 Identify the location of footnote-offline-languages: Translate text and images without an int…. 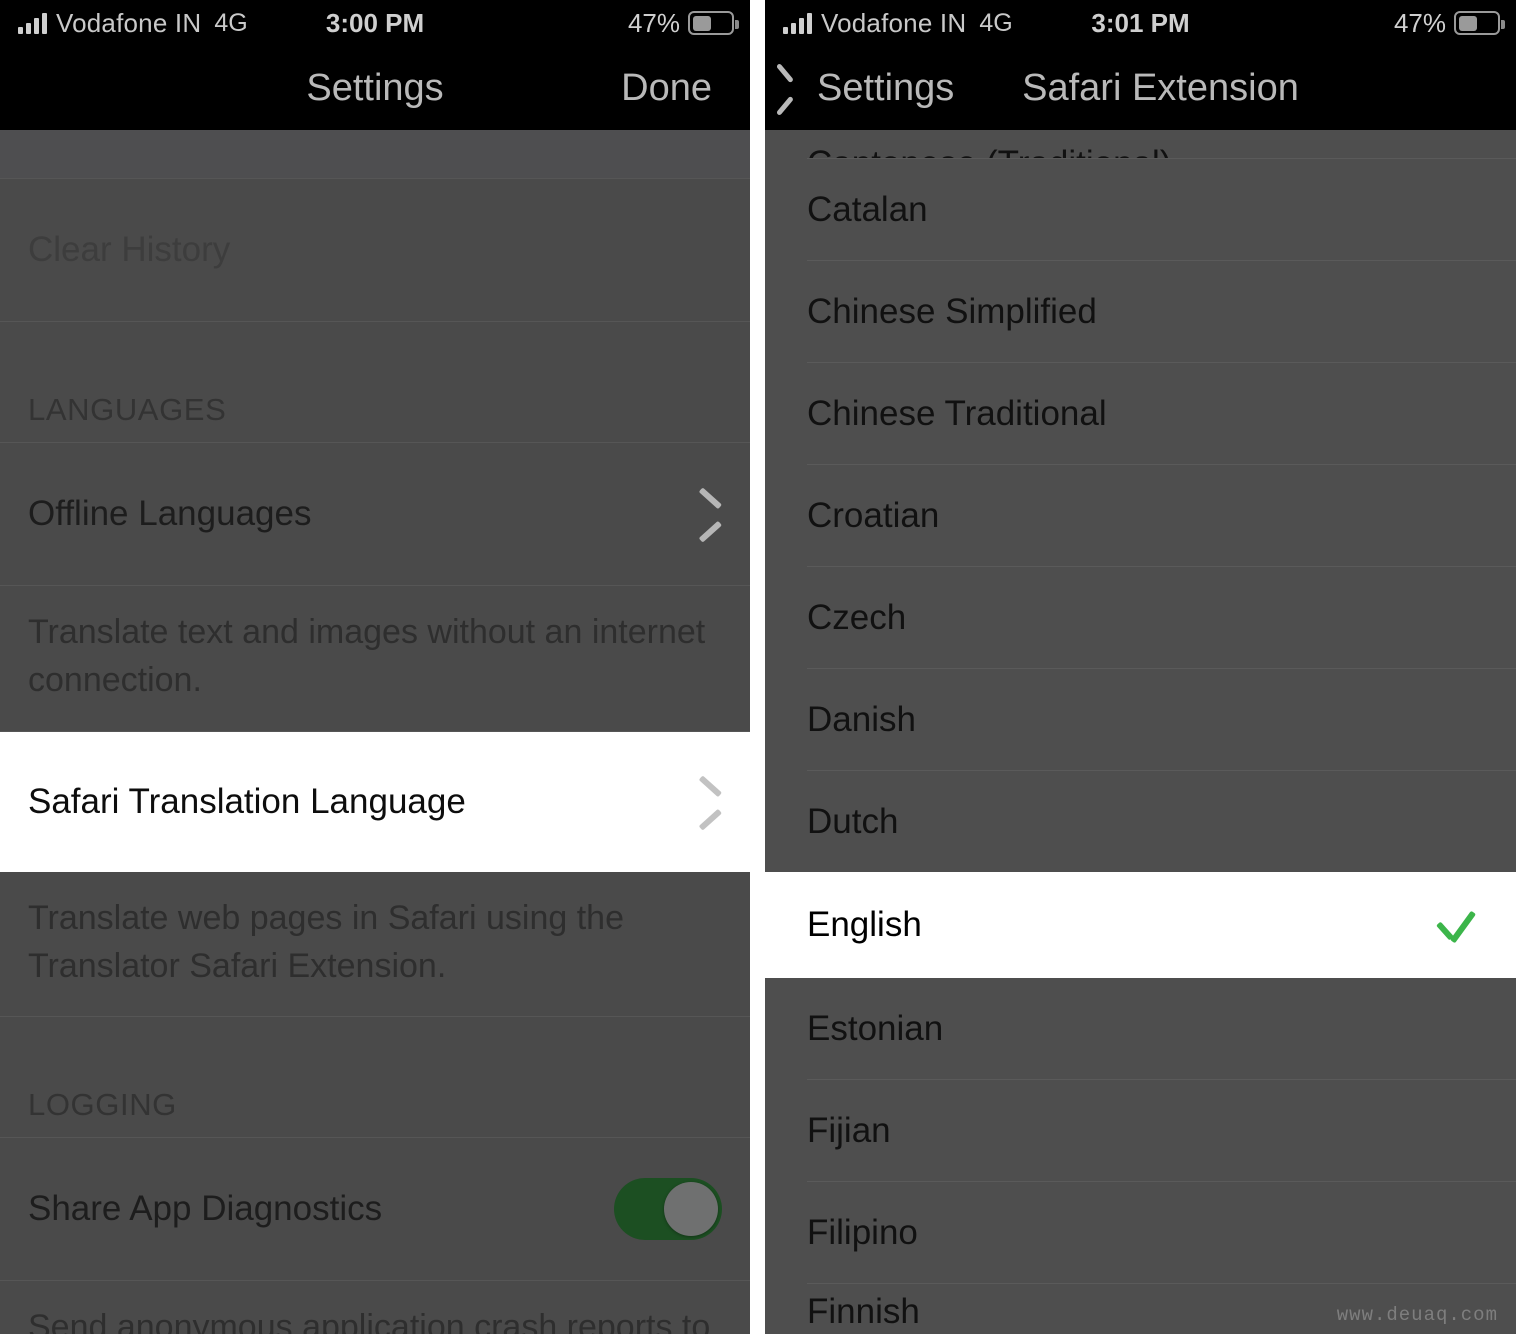
(375, 658).